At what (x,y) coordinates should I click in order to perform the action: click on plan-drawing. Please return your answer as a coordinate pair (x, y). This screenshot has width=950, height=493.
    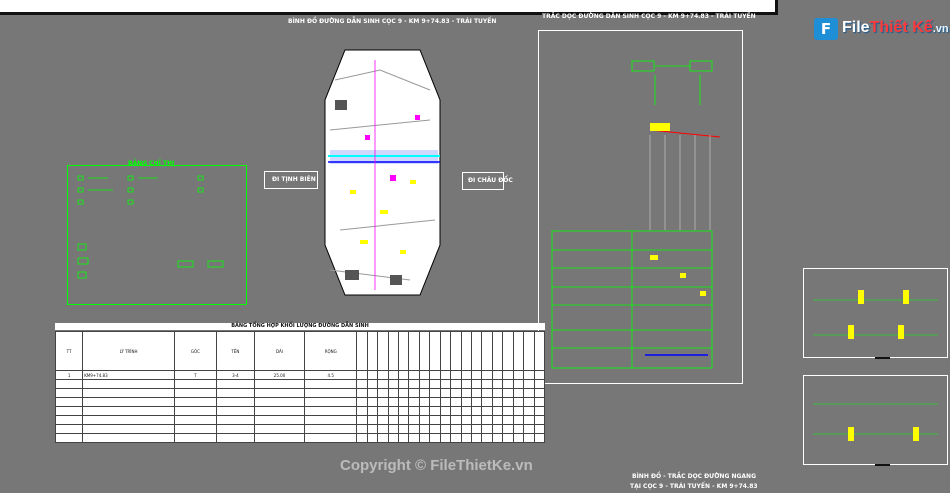
    Looking at the image, I should click on (382, 172).